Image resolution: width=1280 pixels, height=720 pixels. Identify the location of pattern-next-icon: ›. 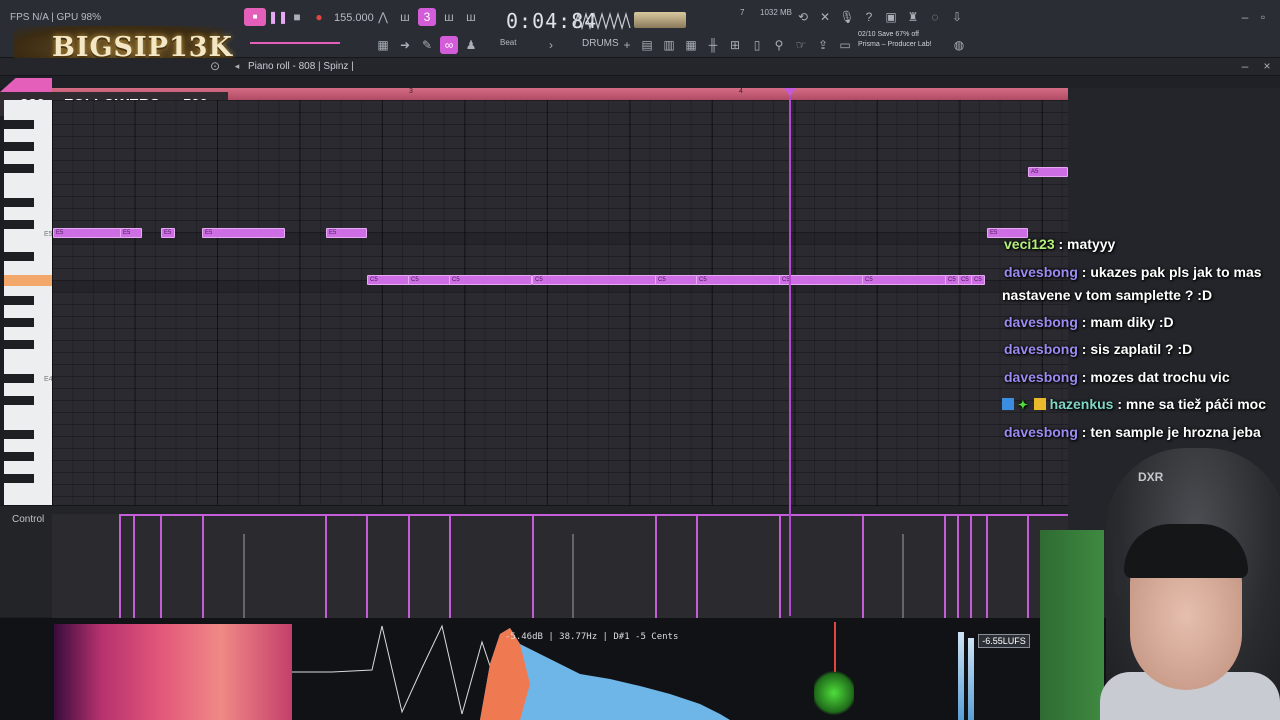
(551, 45).